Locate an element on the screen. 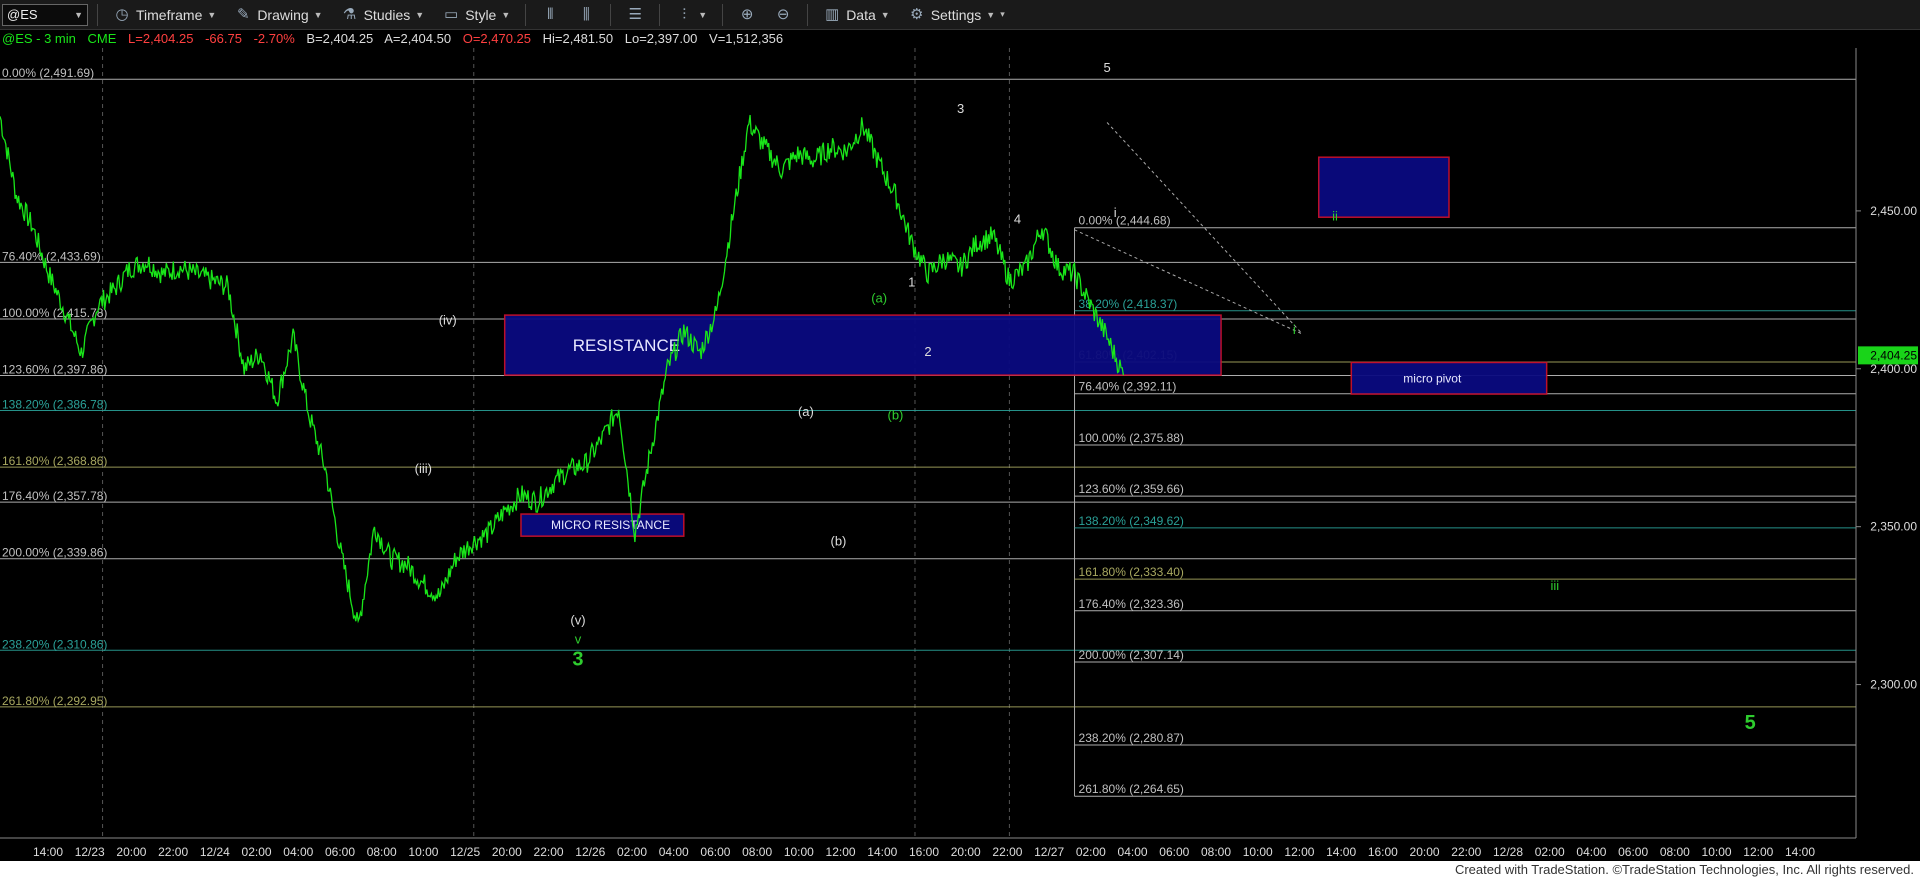 This screenshot has width=1920, height=879. fib-level-label: 238.20% (2,310.86) is located at coordinates (54, 644).